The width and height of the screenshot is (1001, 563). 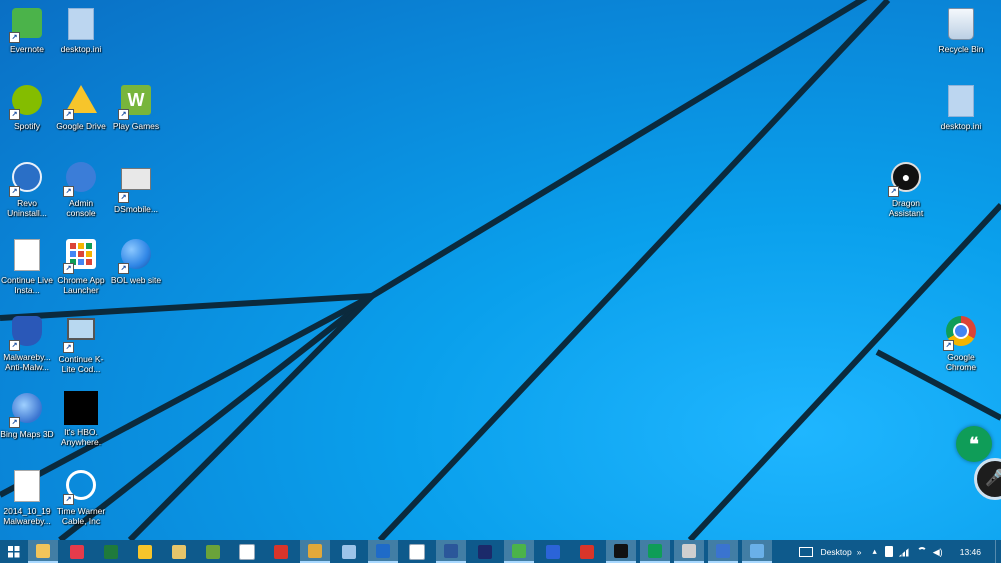 I want to click on desktop-icon-label: Recycle Bin, so click(x=961, y=49).